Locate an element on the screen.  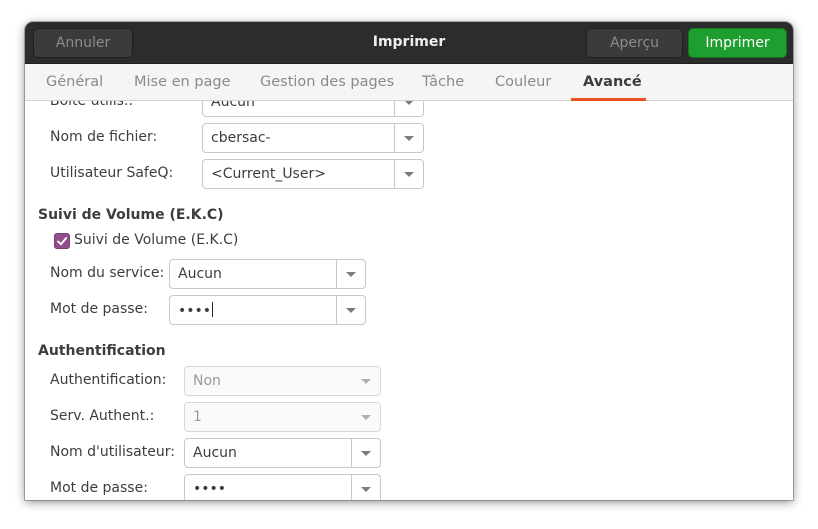
volume-password-text: •••• is located at coordinates (195, 311).